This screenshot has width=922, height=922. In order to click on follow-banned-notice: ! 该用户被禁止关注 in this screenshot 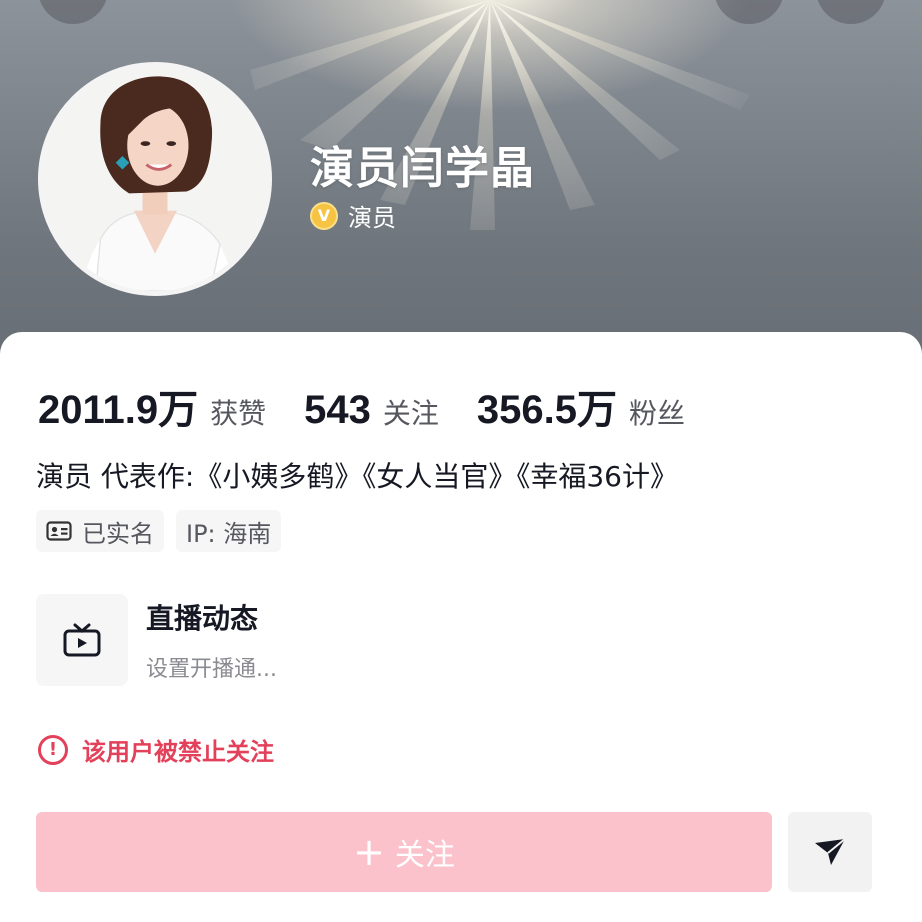, I will do `click(156, 749)`.